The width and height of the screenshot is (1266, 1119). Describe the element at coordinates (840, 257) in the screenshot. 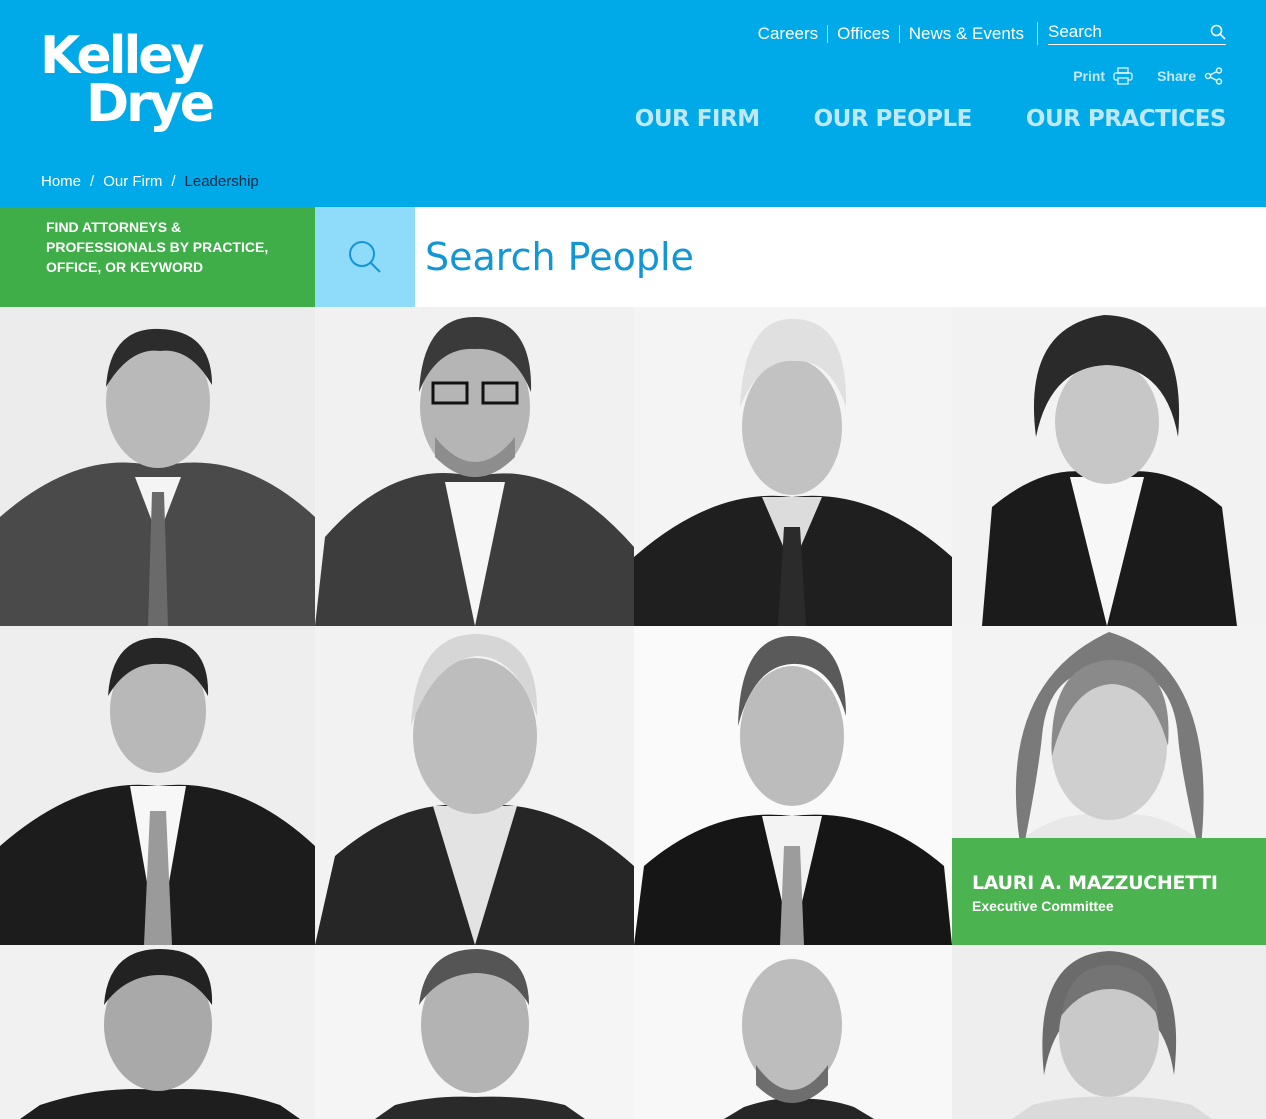

I see `people-search-input: Search People` at that location.